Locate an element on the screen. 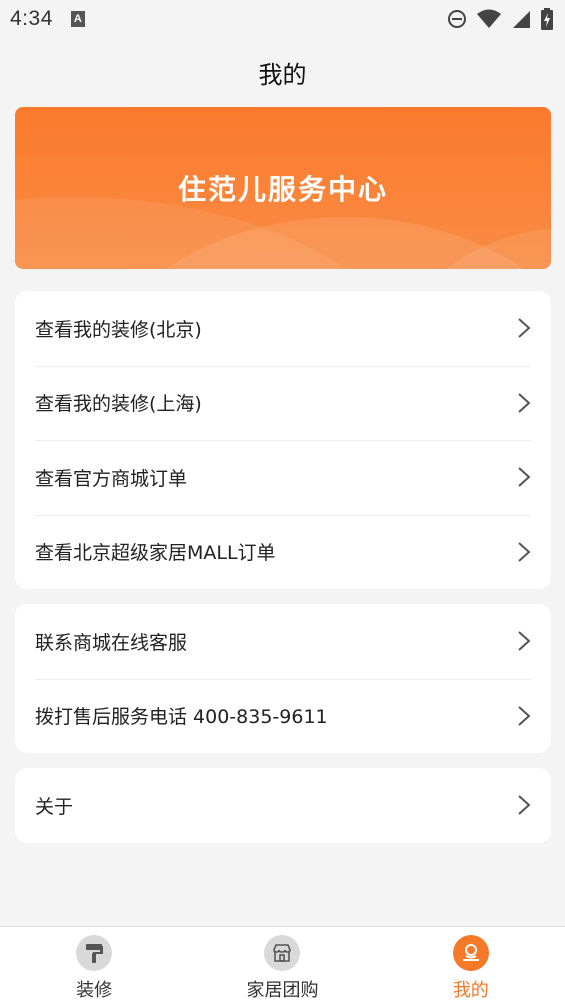 The width and height of the screenshot is (565, 1004). shop-icon is located at coordinates (282, 953).